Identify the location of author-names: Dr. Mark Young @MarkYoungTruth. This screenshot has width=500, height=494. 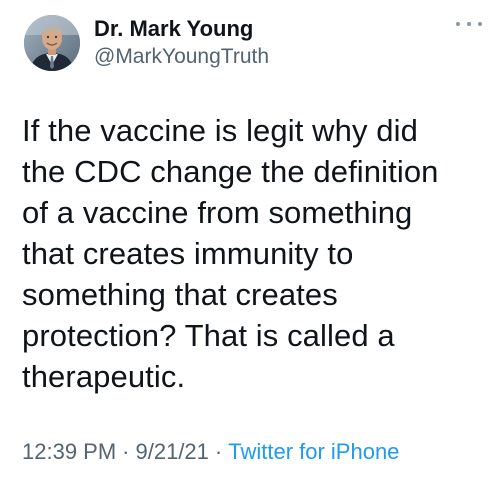
(181, 43).